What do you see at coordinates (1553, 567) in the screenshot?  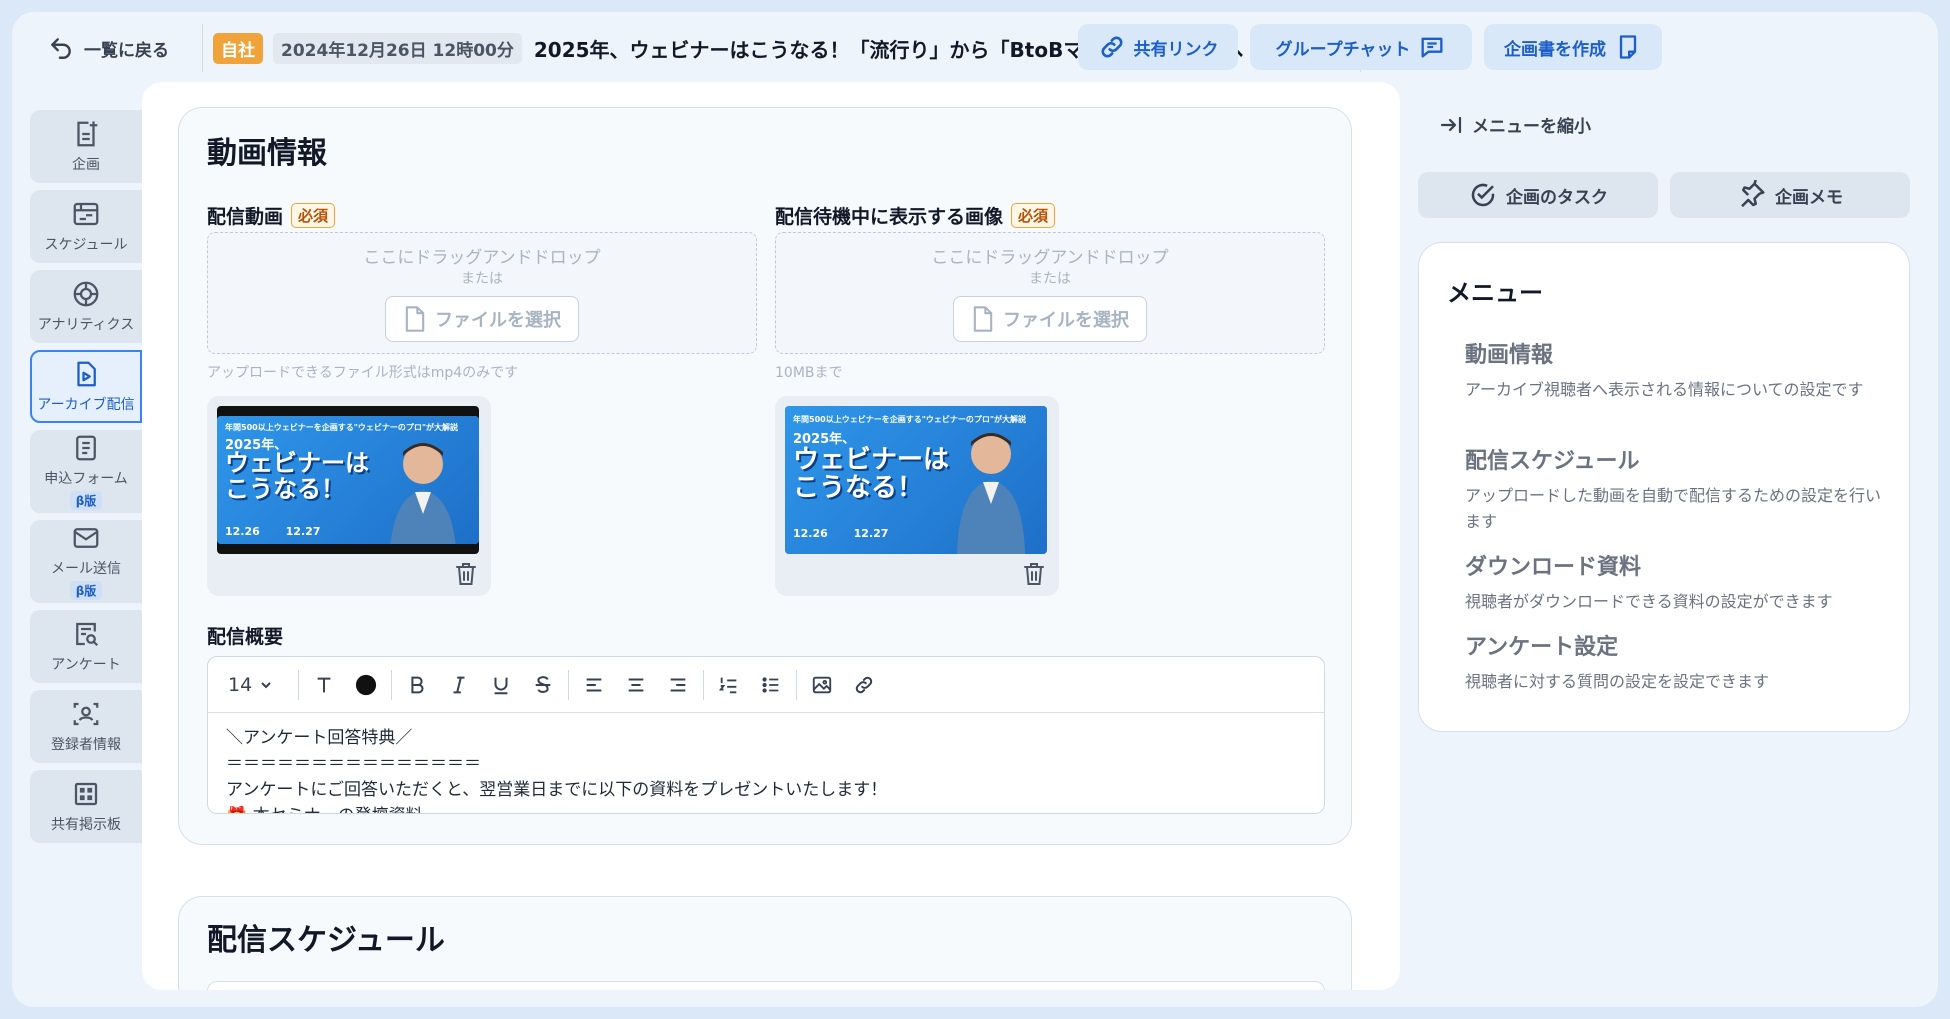 I see `menu-item-title: ダウンロード資料` at bounding box center [1553, 567].